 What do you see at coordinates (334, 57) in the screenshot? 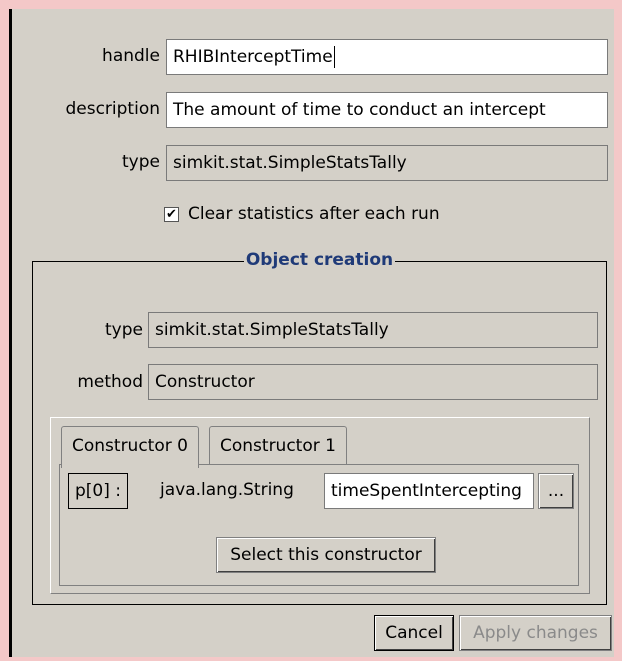
I see `text-caret` at bounding box center [334, 57].